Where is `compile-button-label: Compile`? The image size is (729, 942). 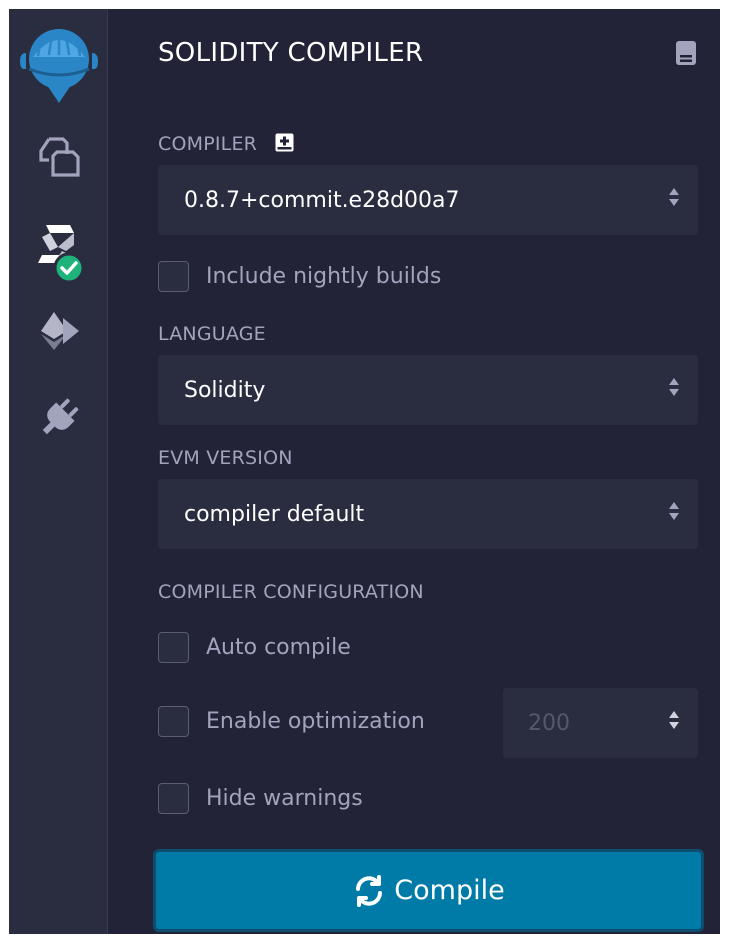 compile-button-label: Compile is located at coordinates (449, 890).